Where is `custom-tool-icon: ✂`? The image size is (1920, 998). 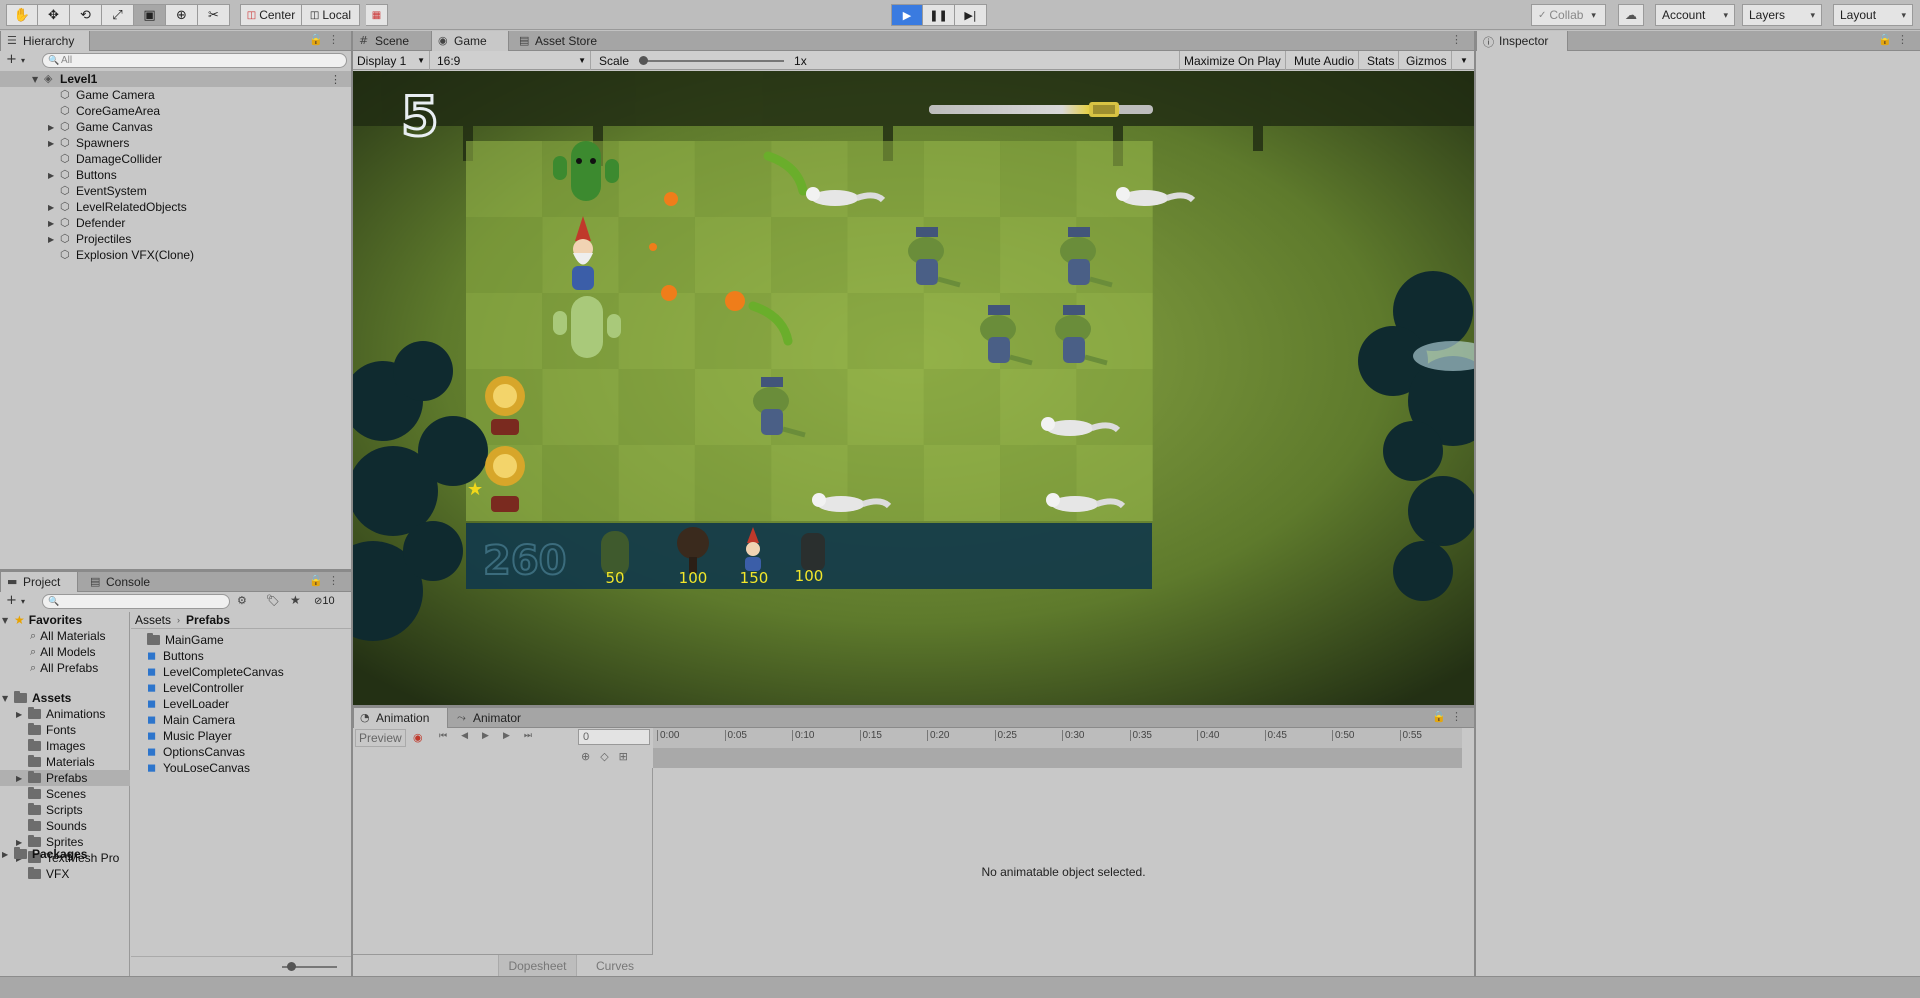 custom-tool-icon: ✂ is located at coordinates (214, 15).